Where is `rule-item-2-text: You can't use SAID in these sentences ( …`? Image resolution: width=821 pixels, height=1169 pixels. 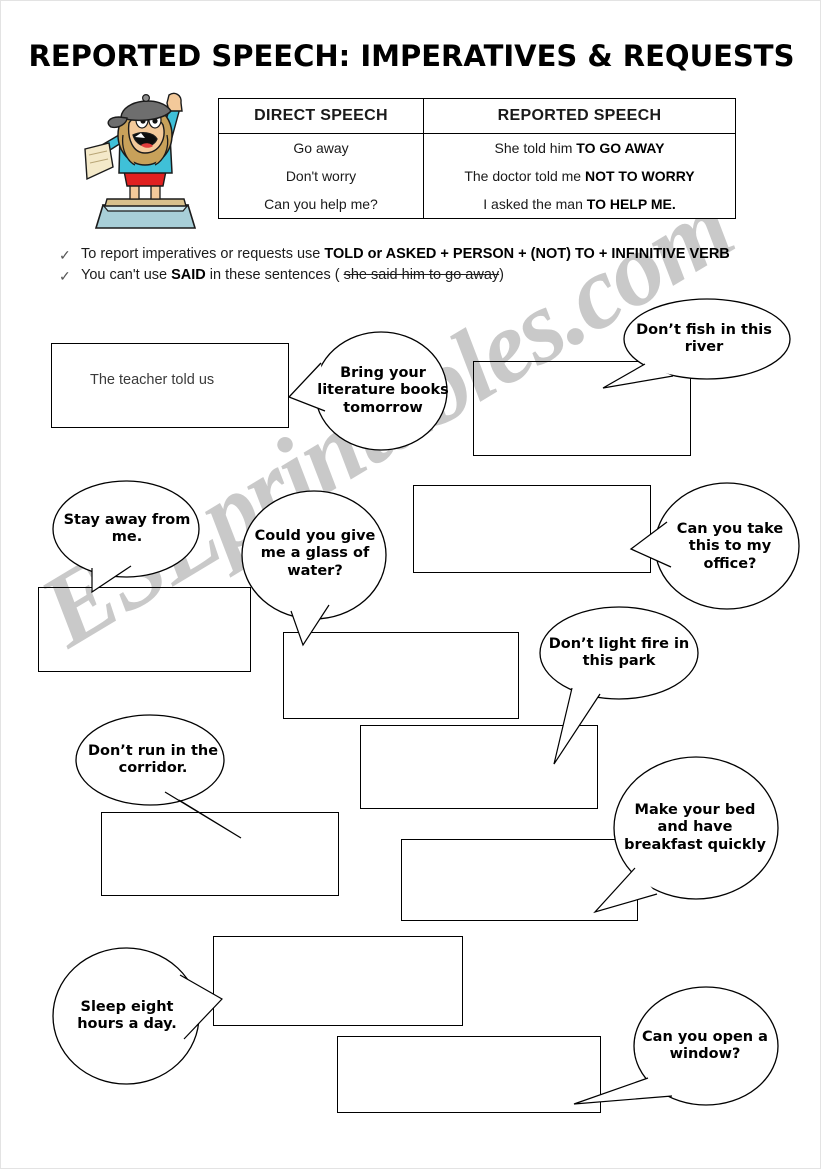 rule-item-2-text: You can't use SAID in these sentences ( … is located at coordinates (415, 275).